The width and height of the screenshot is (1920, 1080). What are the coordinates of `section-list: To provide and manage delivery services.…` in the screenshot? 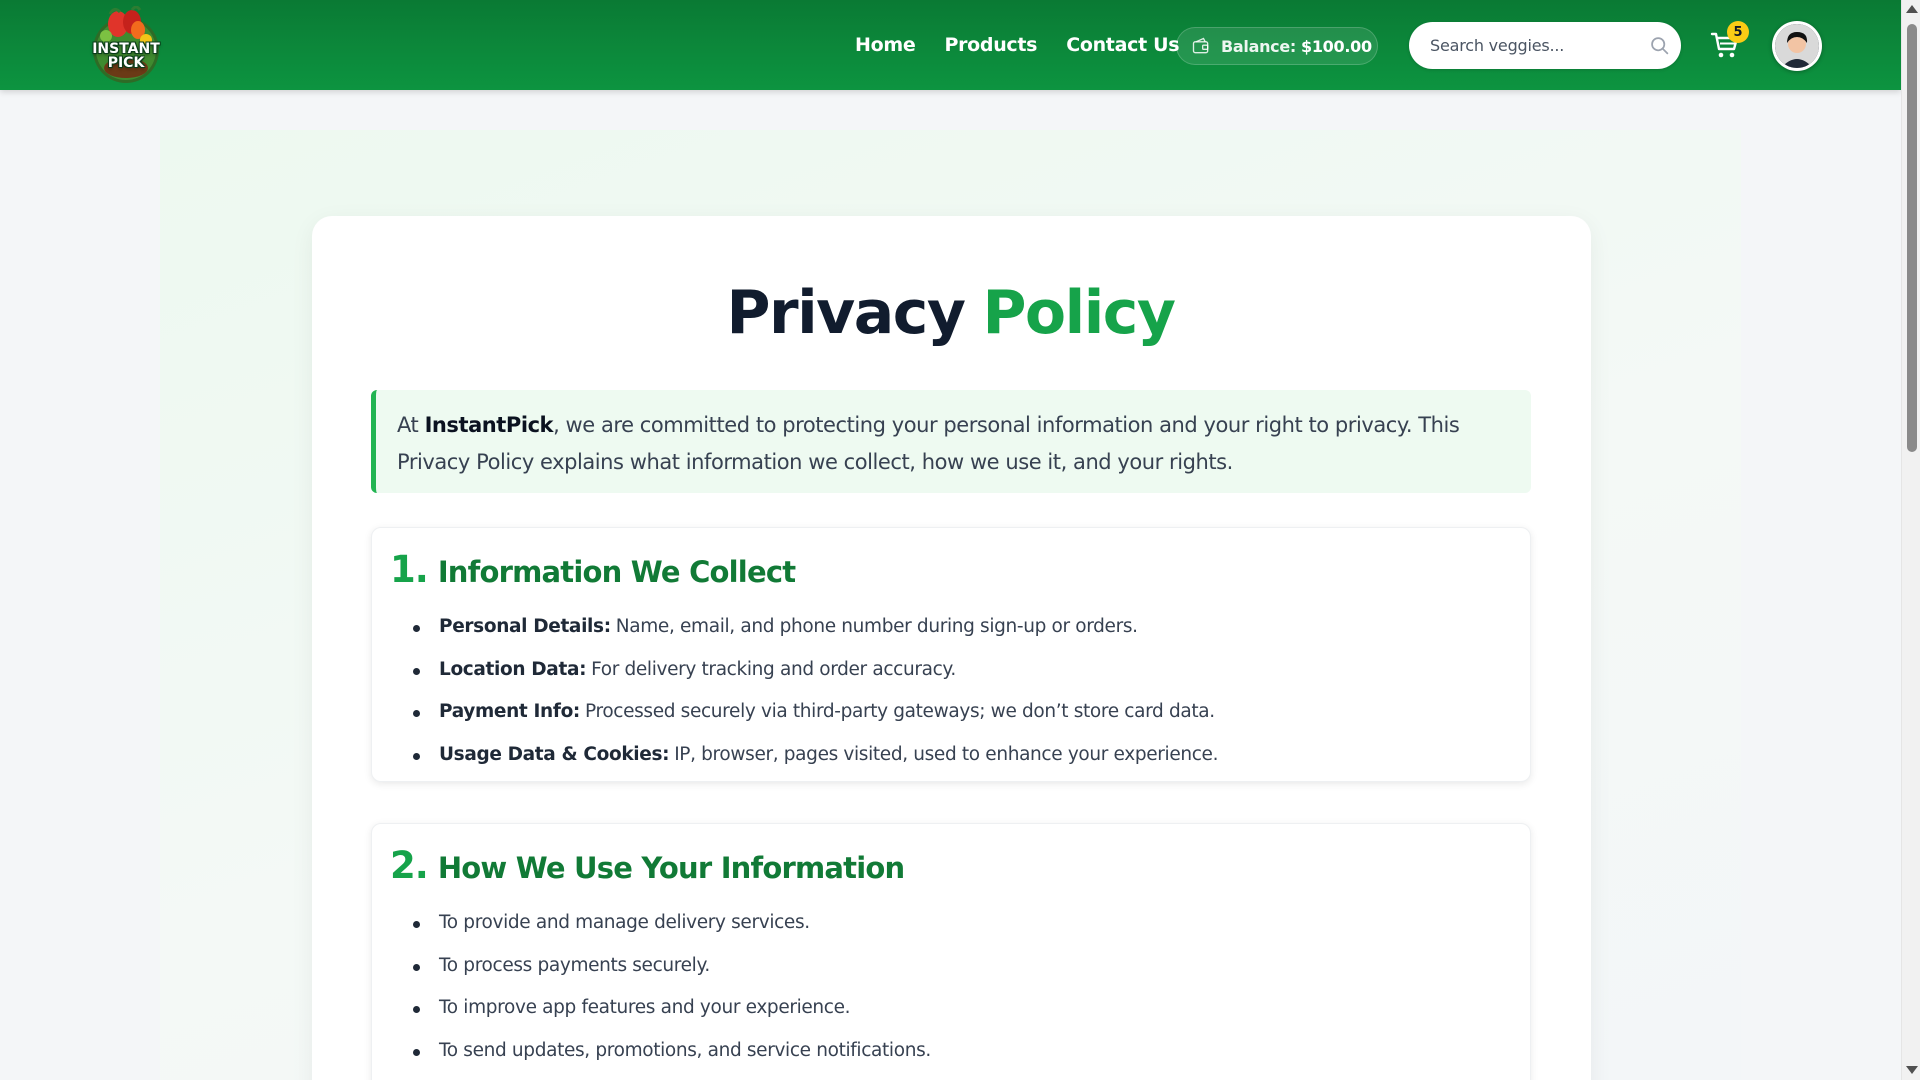 It's located at (671, 987).